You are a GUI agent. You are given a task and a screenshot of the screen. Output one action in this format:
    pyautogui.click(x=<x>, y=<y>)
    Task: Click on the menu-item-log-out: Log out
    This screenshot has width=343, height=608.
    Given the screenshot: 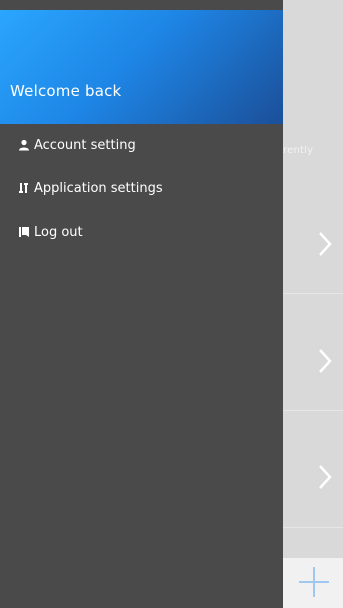 What is the action you would take?
    pyautogui.click(x=50, y=232)
    